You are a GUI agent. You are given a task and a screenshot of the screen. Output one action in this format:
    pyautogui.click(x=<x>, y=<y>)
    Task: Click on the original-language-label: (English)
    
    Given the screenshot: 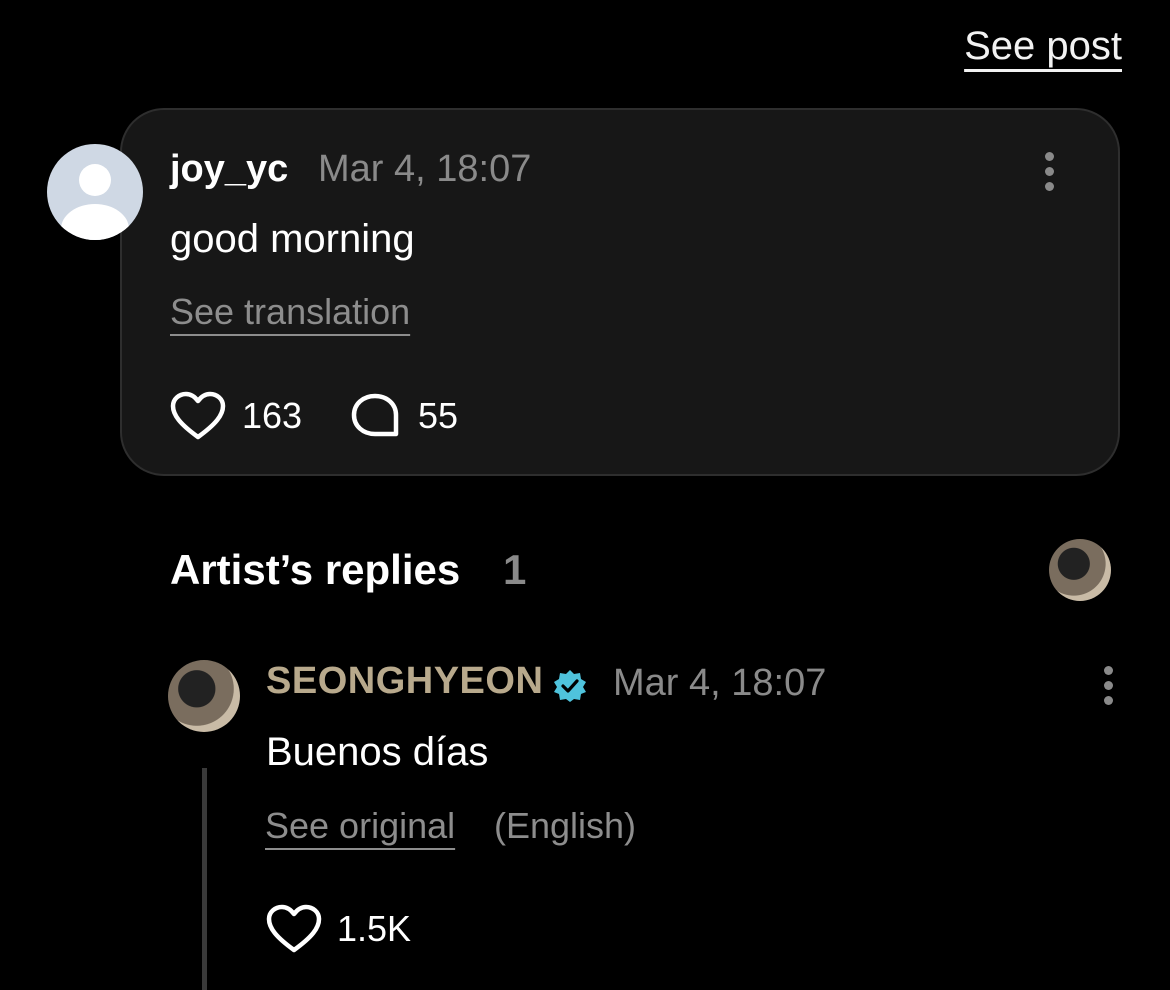 What is the action you would take?
    pyautogui.click(x=565, y=825)
    